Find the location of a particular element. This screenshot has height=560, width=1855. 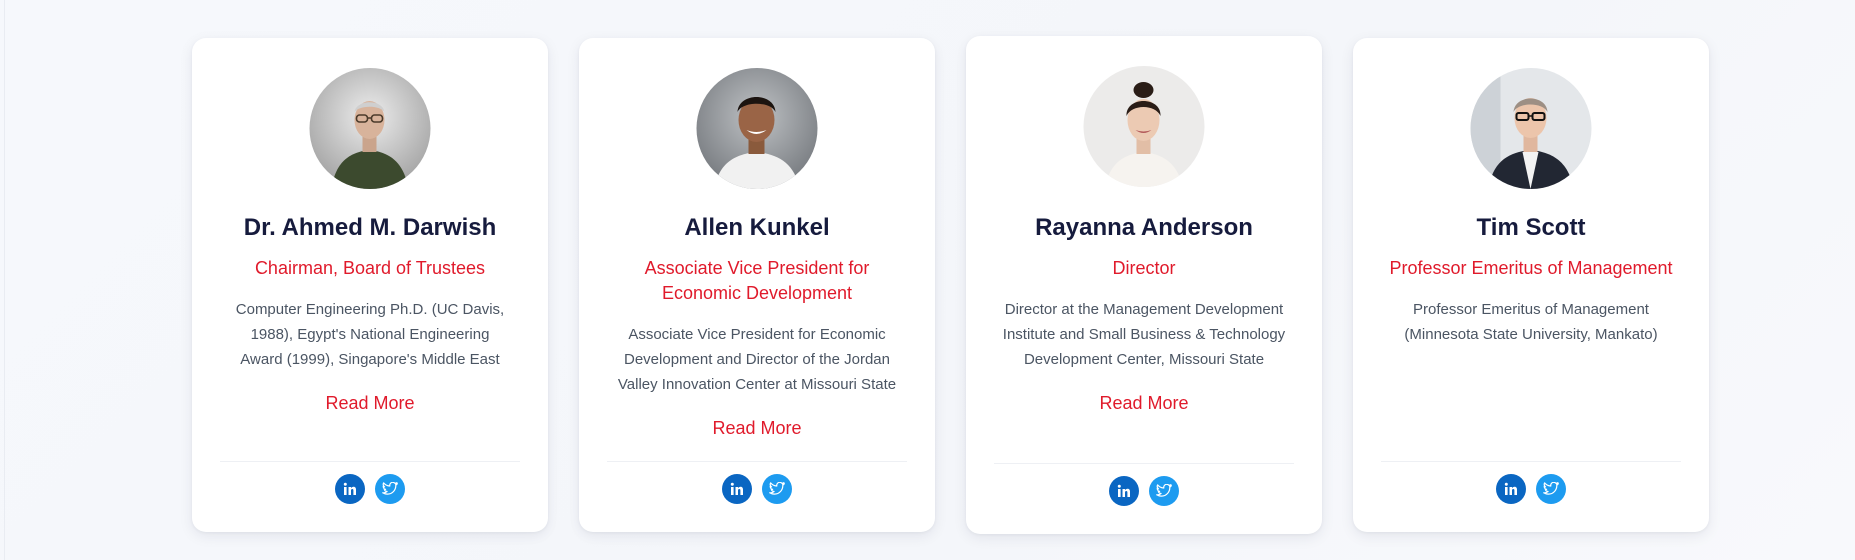

member-name: Dr. Ahmed M. Darwish is located at coordinates (370, 227).